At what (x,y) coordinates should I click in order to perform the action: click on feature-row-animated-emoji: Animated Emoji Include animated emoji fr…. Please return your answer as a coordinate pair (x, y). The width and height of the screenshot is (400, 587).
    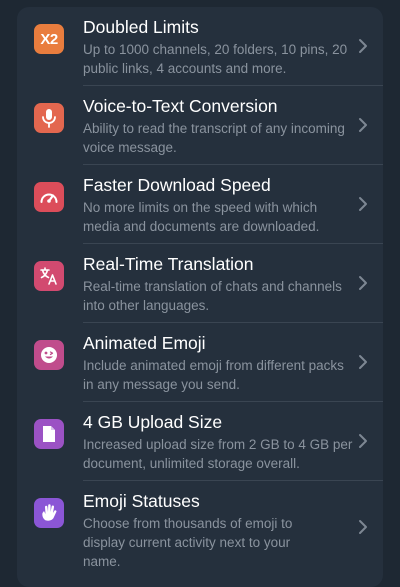
    Looking at the image, I should click on (200, 362).